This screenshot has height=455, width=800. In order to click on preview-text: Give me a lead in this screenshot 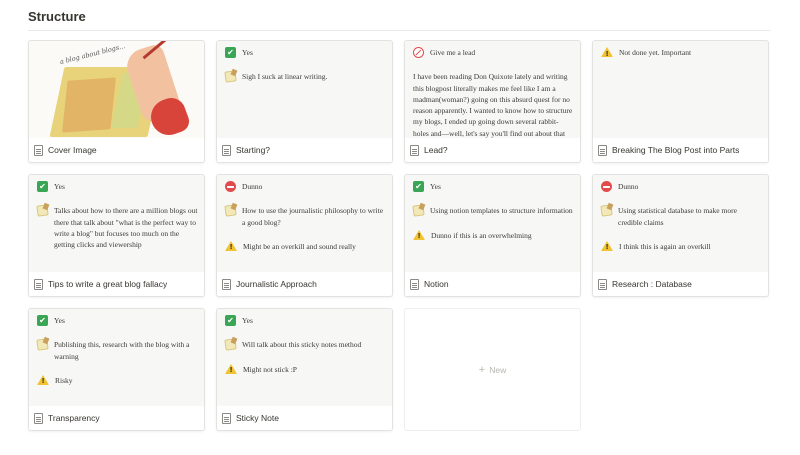, I will do `click(453, 52)`.